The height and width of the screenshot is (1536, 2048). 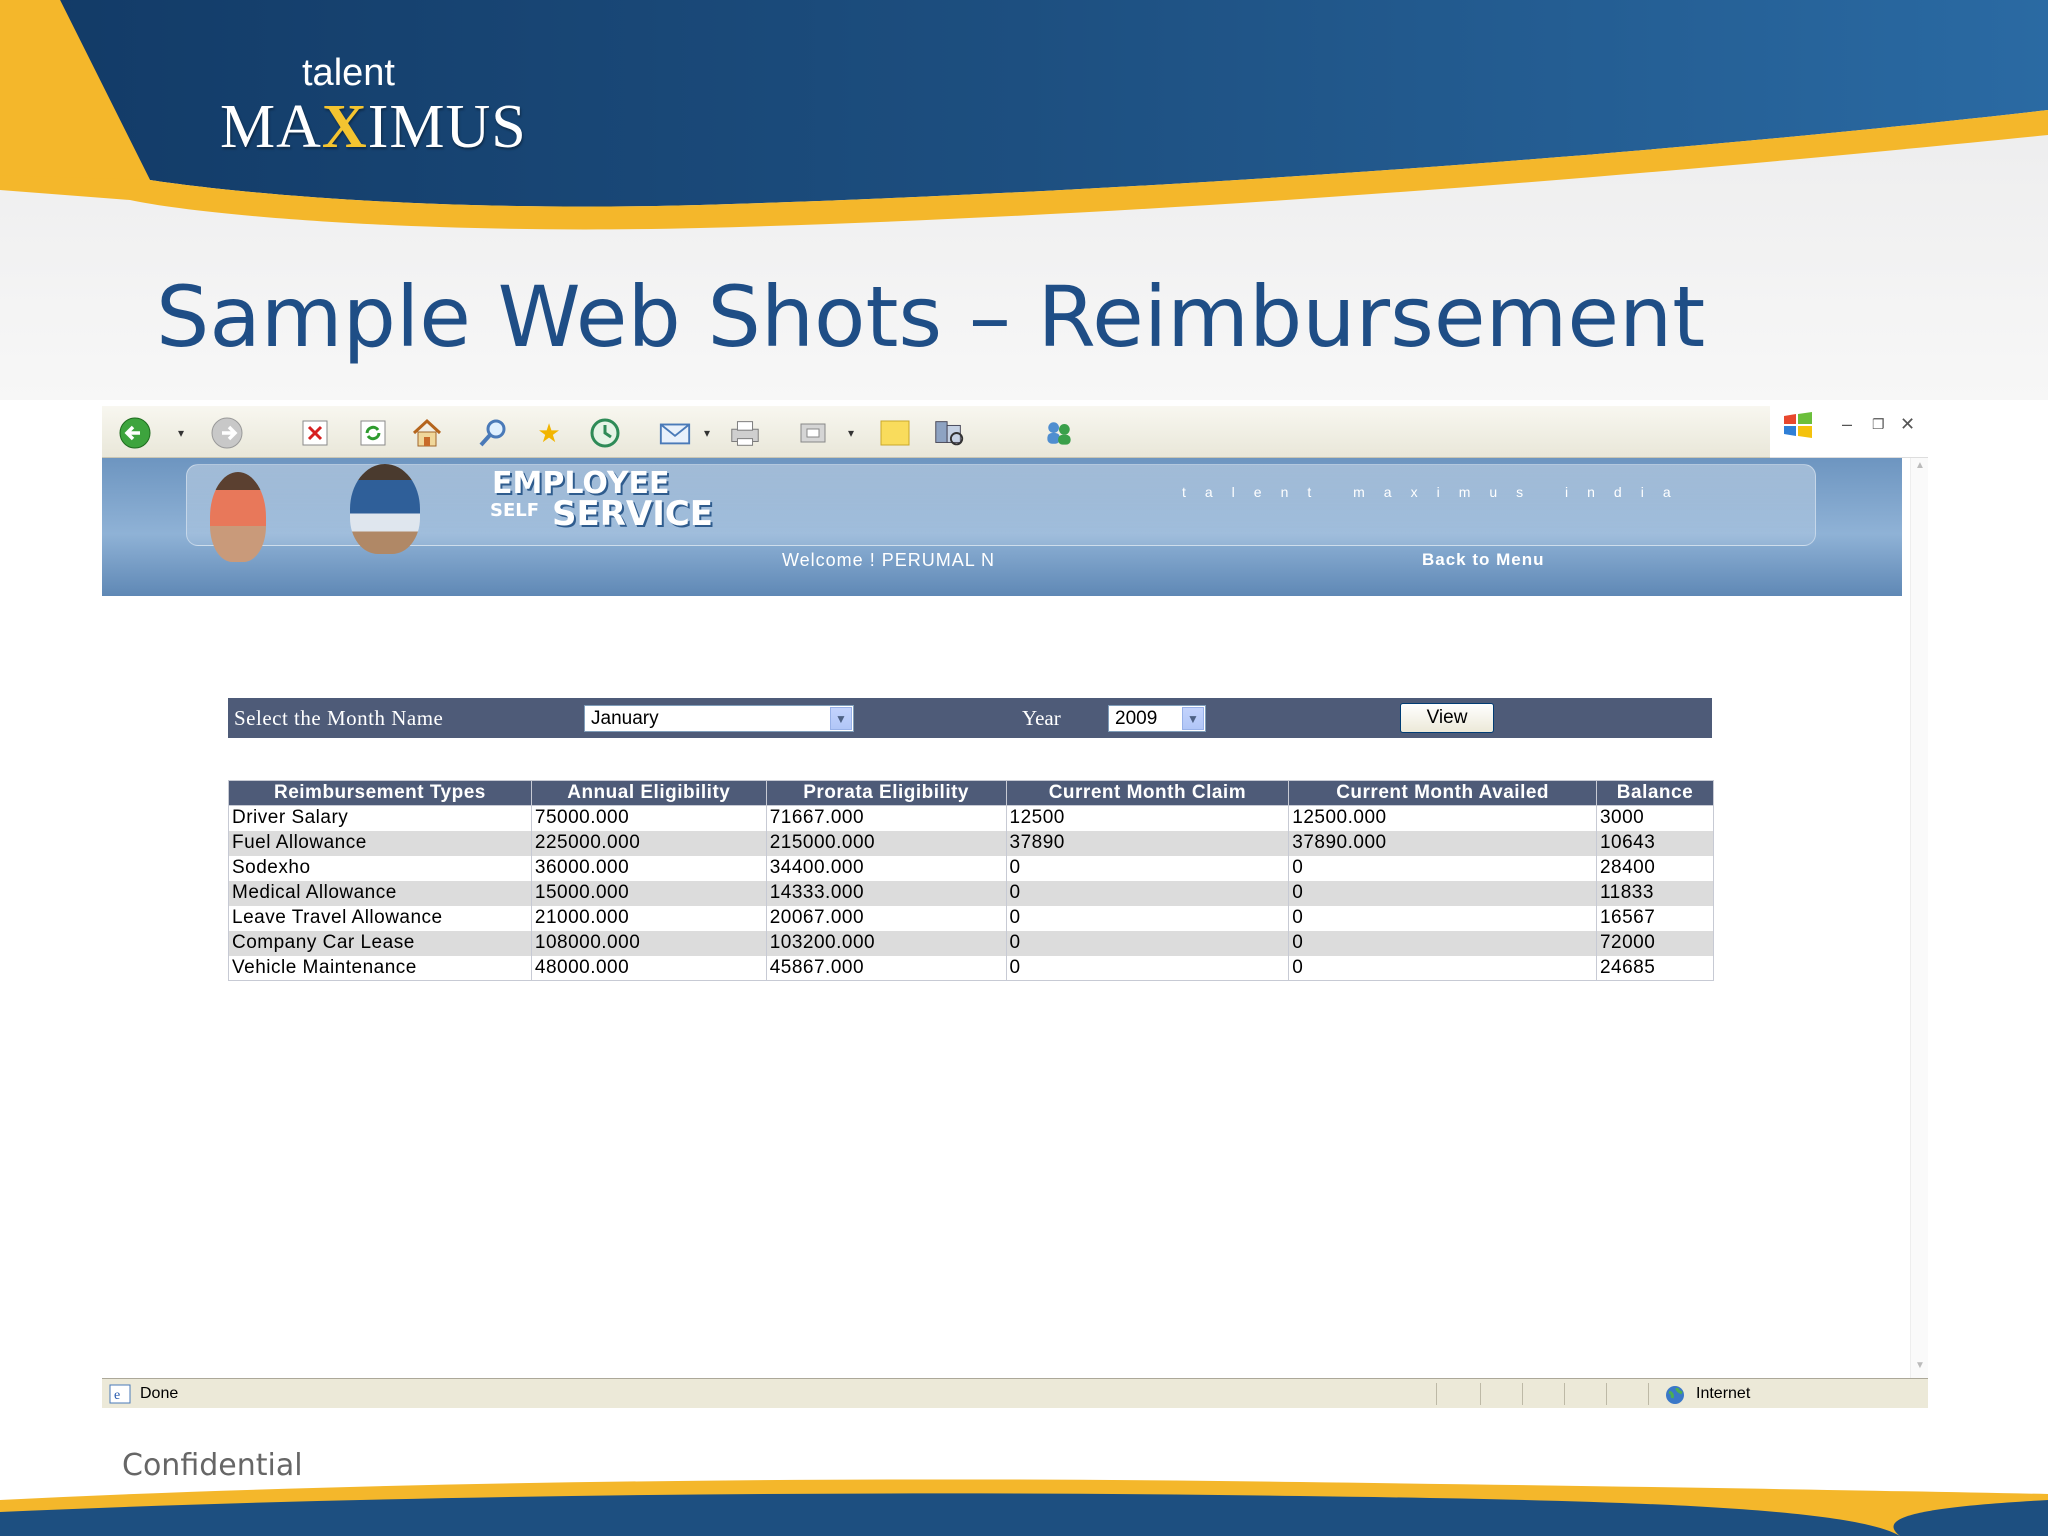 What do you see at coordinates (315, 433) in the screenshot?
I see `stop-icon` at bounding box center [315, 433].